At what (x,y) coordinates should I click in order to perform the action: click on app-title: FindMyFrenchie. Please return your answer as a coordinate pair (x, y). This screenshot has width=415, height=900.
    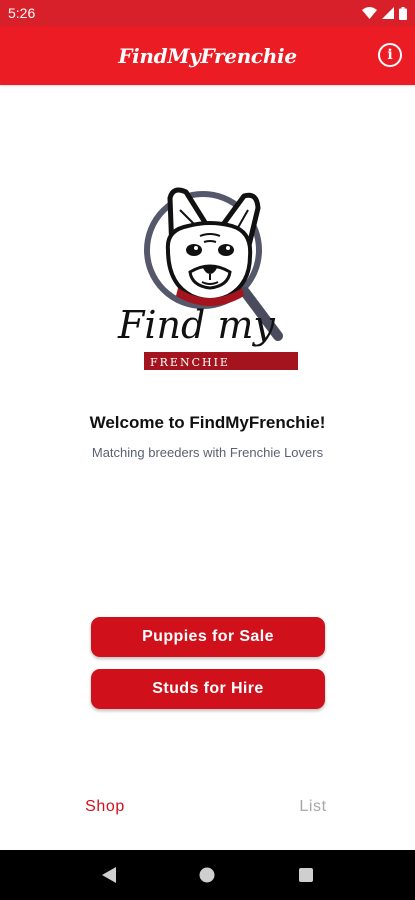
    Looking at the image, I should click on (207, 55).